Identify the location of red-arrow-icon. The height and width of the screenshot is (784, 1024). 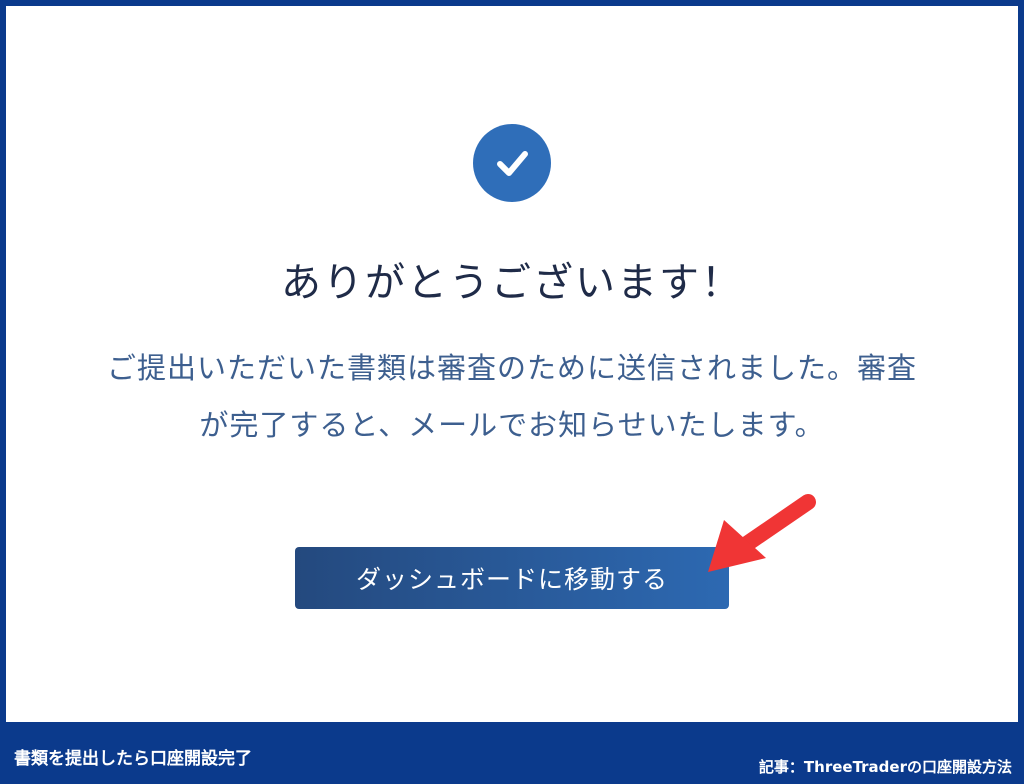
(762, 533).